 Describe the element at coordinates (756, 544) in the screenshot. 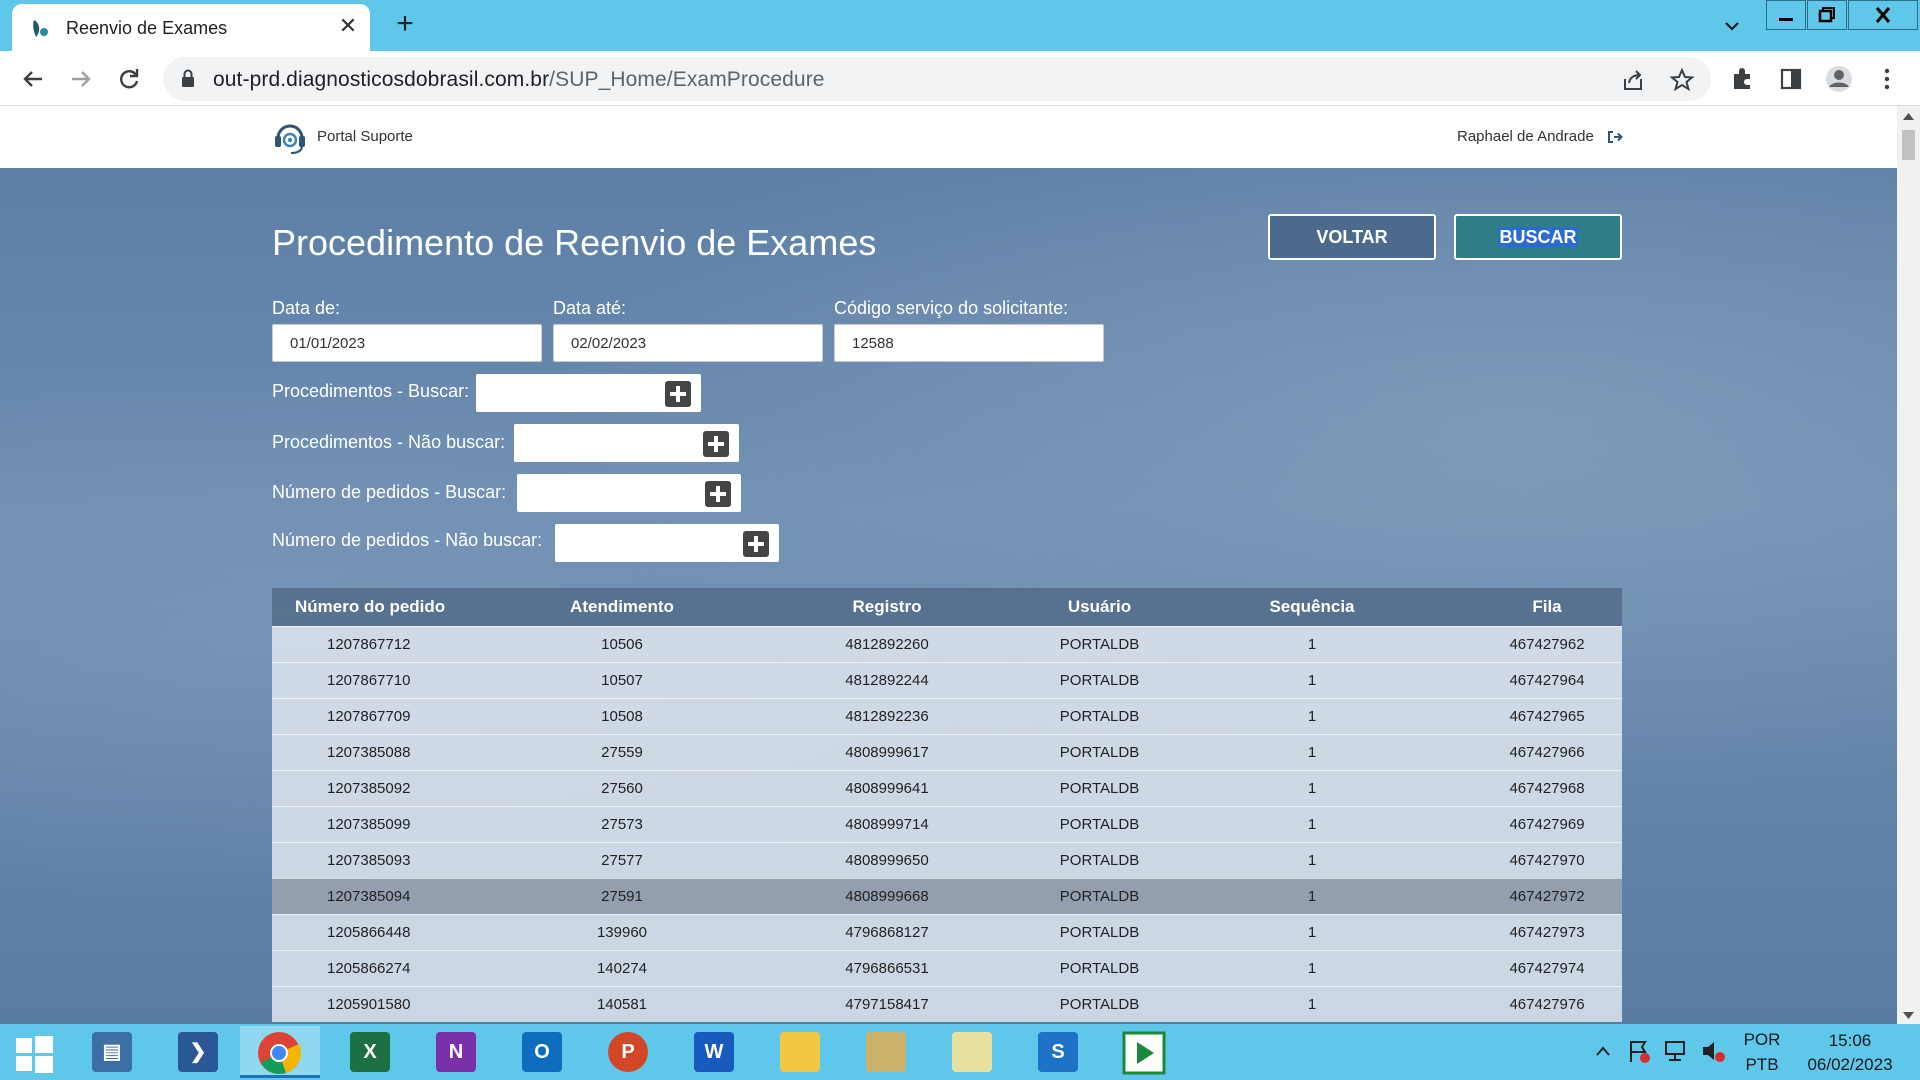

I see `ped-nao-buscar-add-icon` at that location.